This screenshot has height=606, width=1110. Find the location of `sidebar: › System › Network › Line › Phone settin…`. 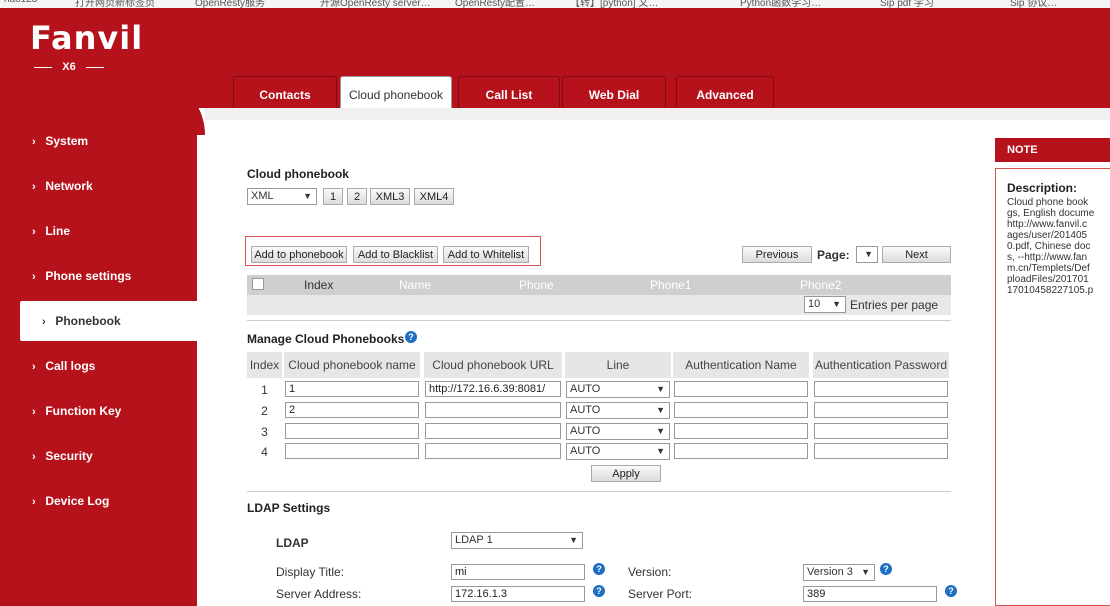

sidebar: › System › Network › Line › Phone settin… is located at coordinates (98, 357).